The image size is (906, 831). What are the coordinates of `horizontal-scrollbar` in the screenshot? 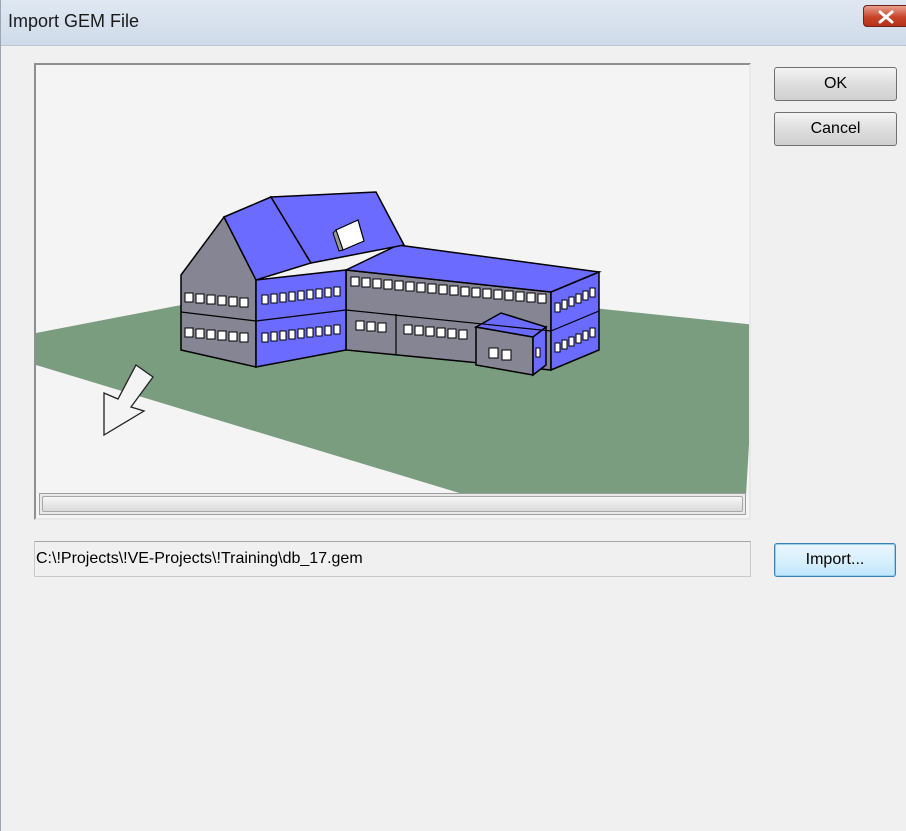 It's located at (392, 504).